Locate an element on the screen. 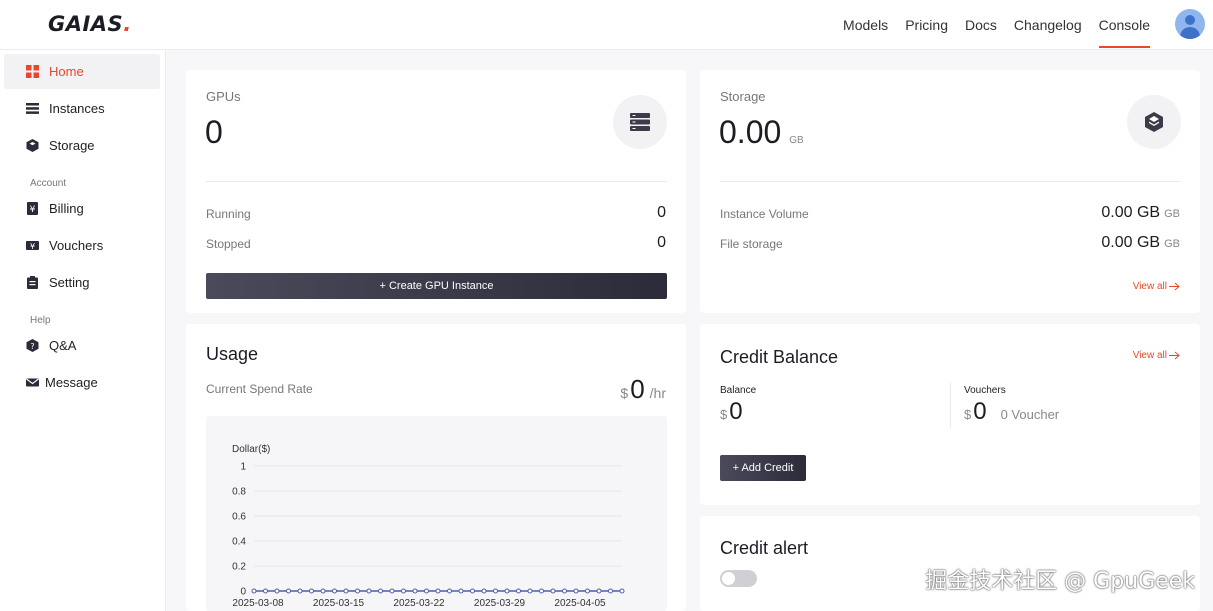 This screenshot has height=611, width=1213. cube-icon is located at coordinates (32, 145).